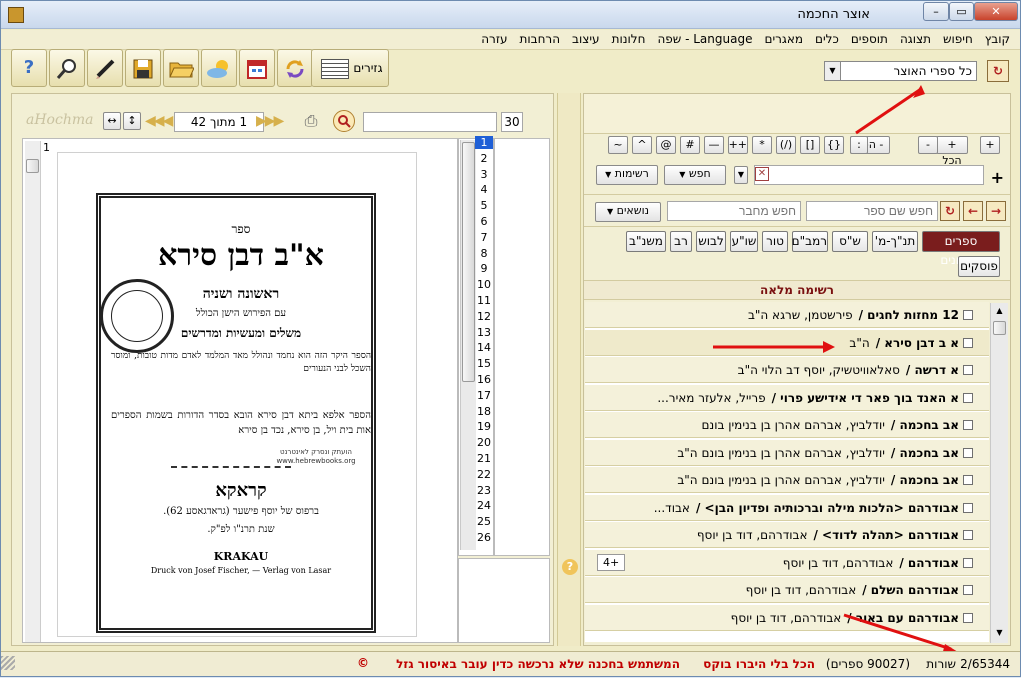 The image size is (1021, 678). I want to click on category-tab: טור, so click(775, 241).